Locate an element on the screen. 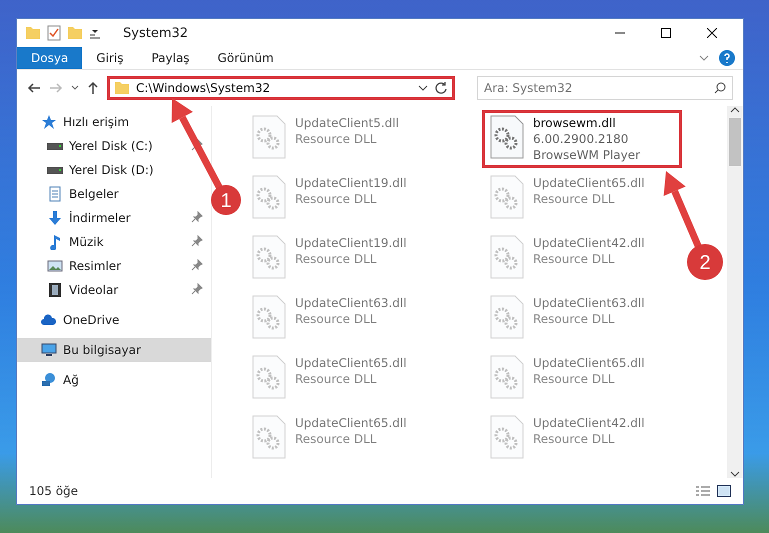 The height and width of the screenshot is (533, 769). details-view-icon is located at coordinates (703, 491).